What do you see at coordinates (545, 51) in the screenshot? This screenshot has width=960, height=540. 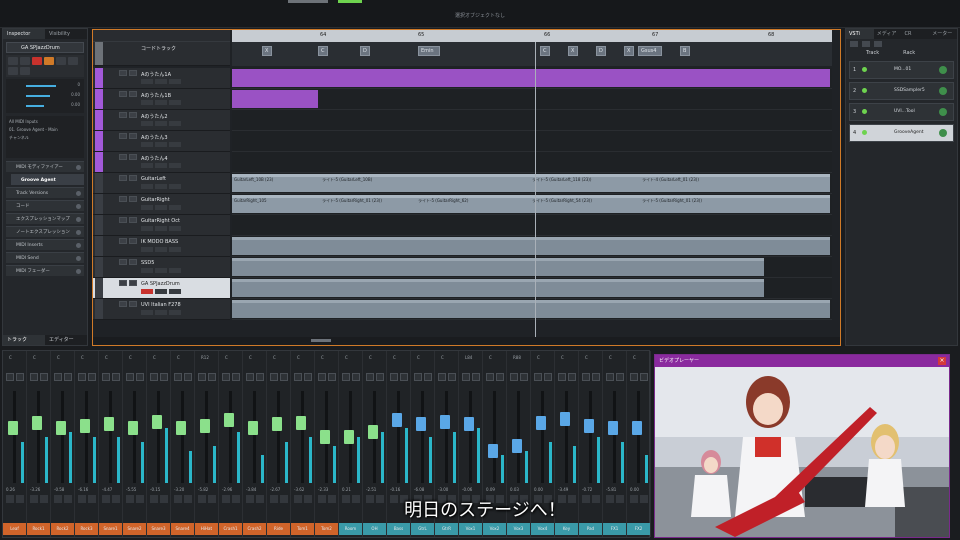 I see `chord-event: C` at bounding box center [545, 51].